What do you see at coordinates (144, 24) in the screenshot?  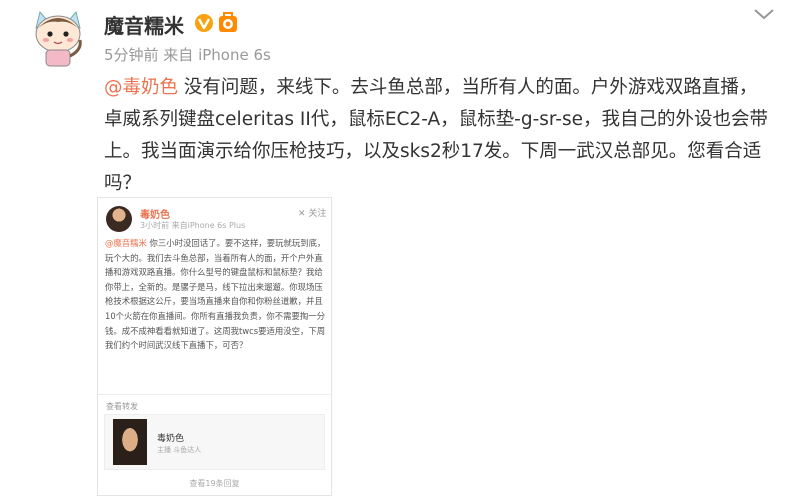 I see `author-name: 魔音糯米` at bounding box center [144, 24].